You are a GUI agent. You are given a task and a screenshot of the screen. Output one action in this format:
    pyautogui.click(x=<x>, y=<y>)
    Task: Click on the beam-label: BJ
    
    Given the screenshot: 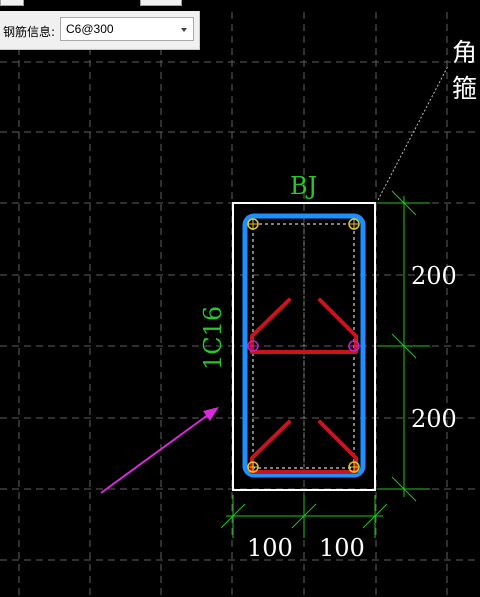 What is the action you would take?
    pyautogui.click(x=303, y=186)
    